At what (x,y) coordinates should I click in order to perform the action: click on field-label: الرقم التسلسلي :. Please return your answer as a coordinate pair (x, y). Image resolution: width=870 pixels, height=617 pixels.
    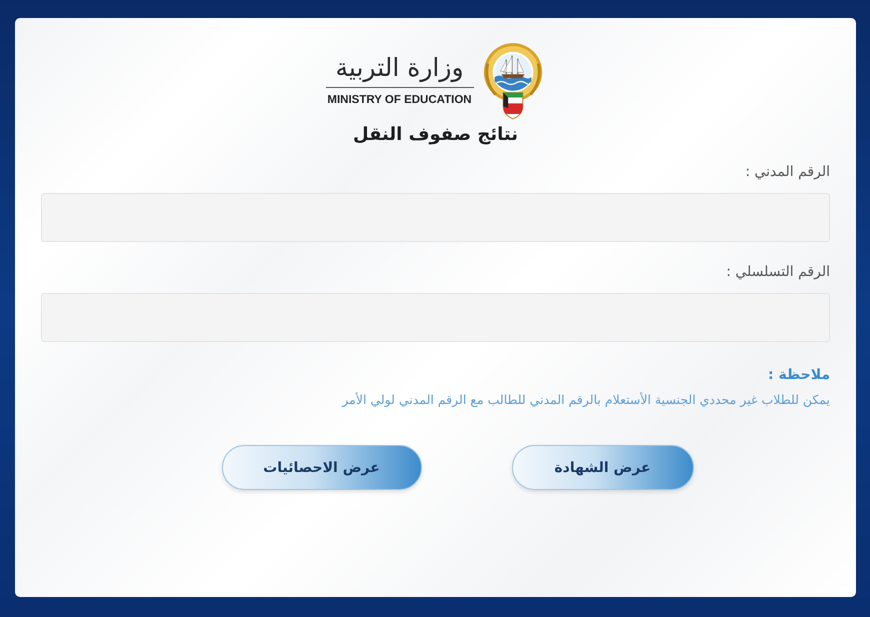
    Looking at the image, I should click on (778, 272).